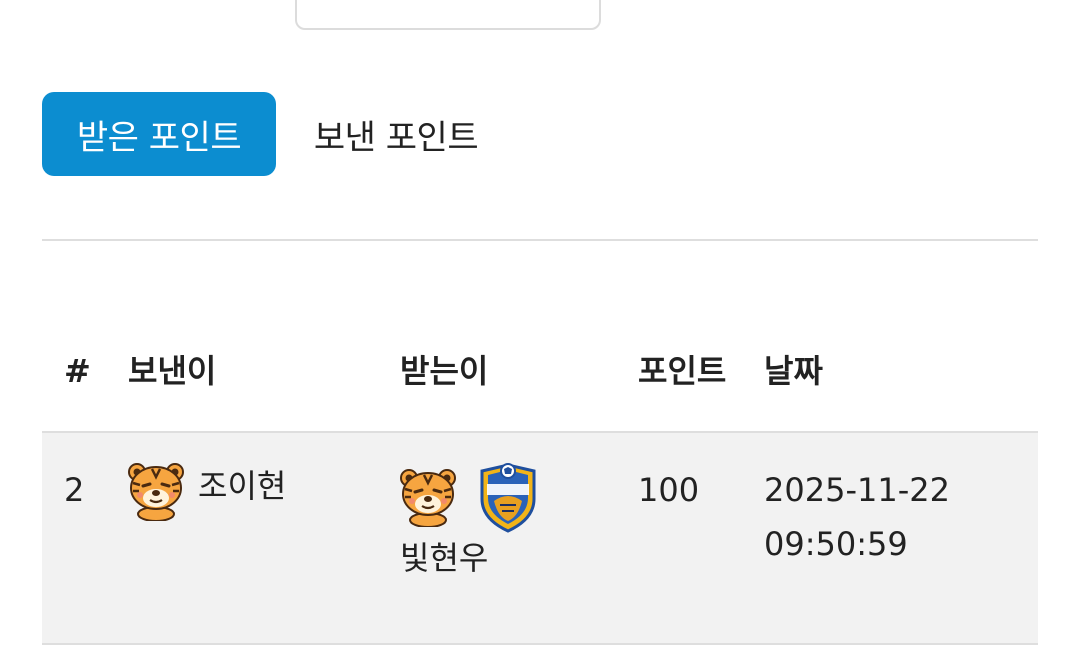 Image resolution: width=1080 pixels, height=645 pixels. I want to click on time-value: 09:50:59, so click(836, 544).